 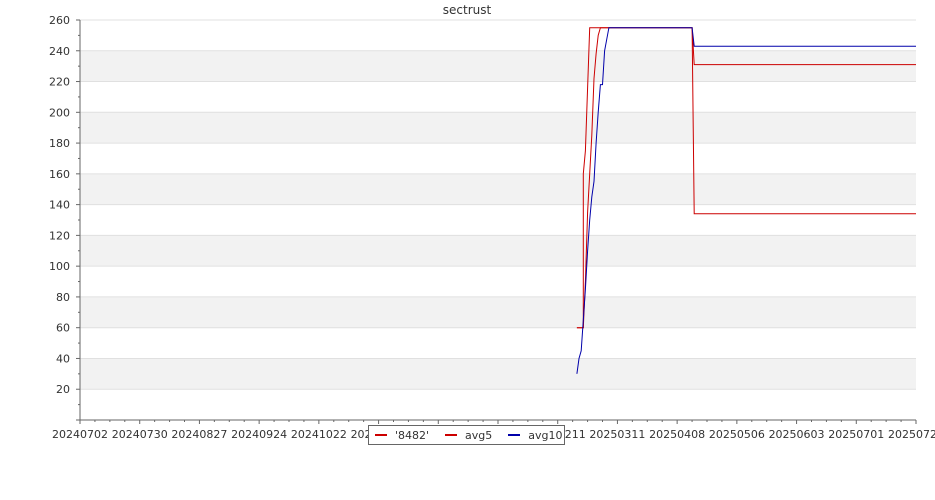 I want to click on y-tick-label: 180, so click(x=59, y=143).